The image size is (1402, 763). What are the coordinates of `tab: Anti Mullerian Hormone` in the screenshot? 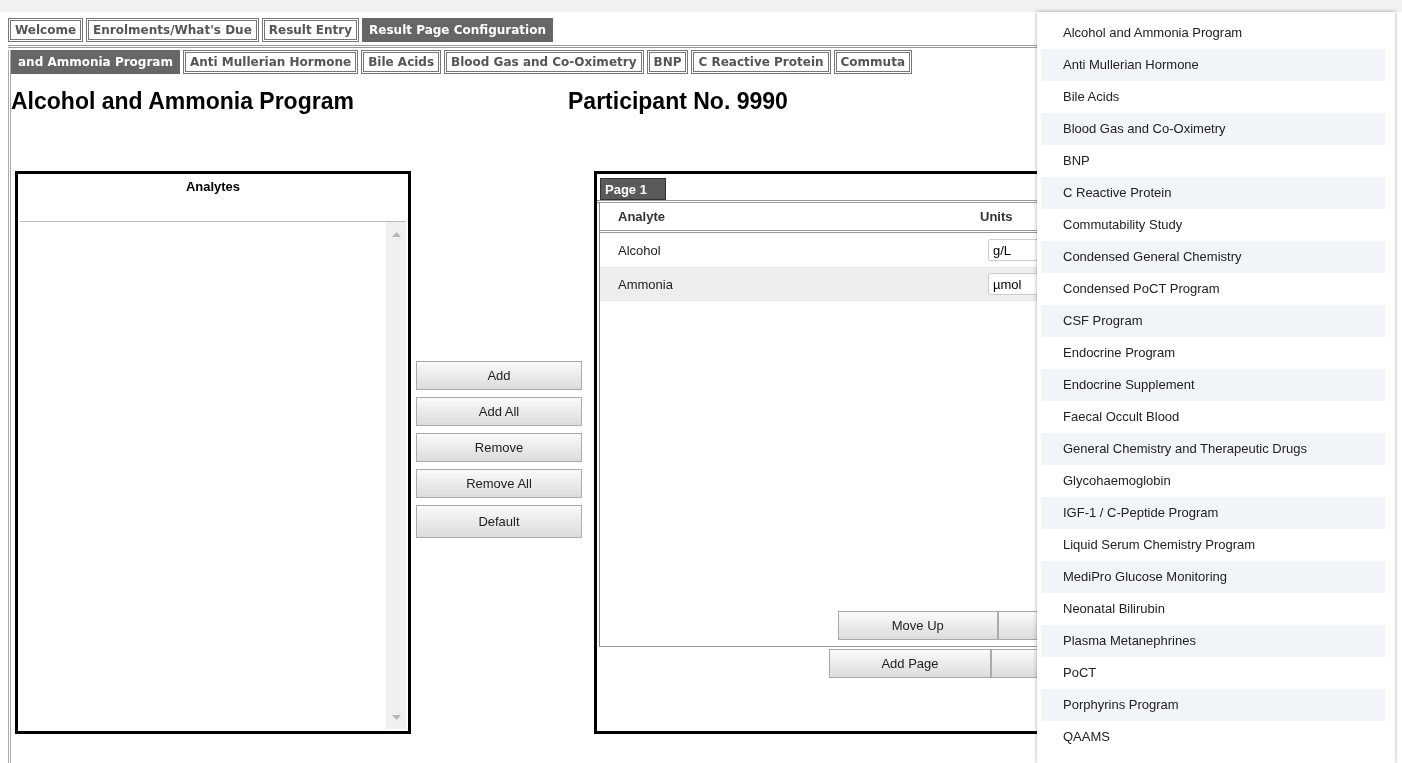 It's located at (270, 62).